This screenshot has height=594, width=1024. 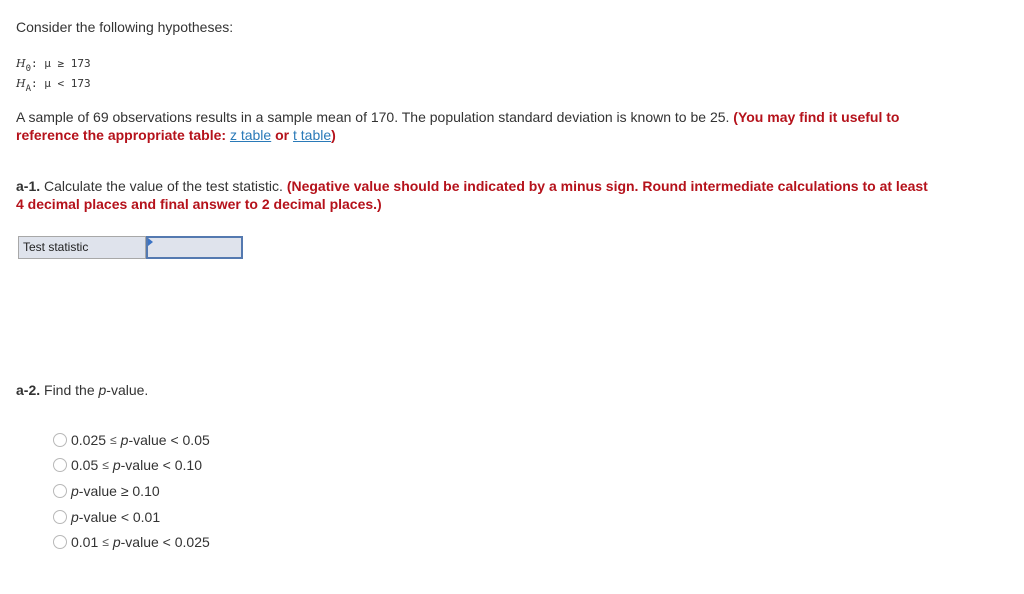 I want to click on pvalue-option-5: 0.01 ≤ p -value < 0.025, so click(x=131, y=542).